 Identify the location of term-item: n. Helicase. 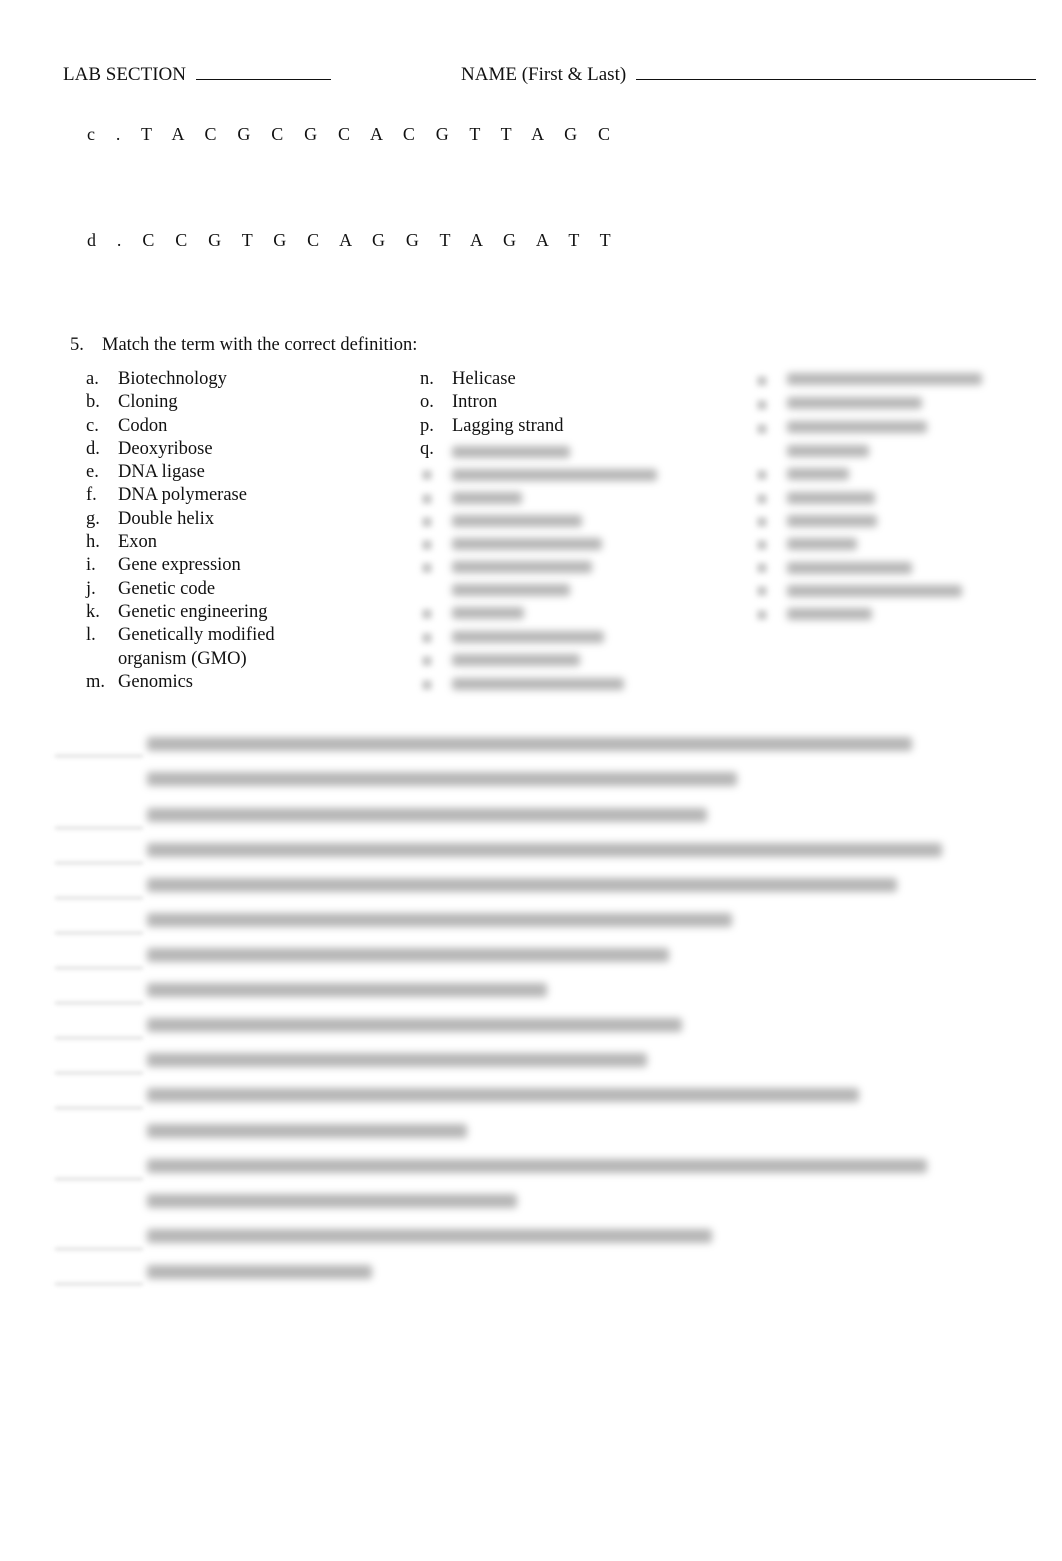
(468, 379).